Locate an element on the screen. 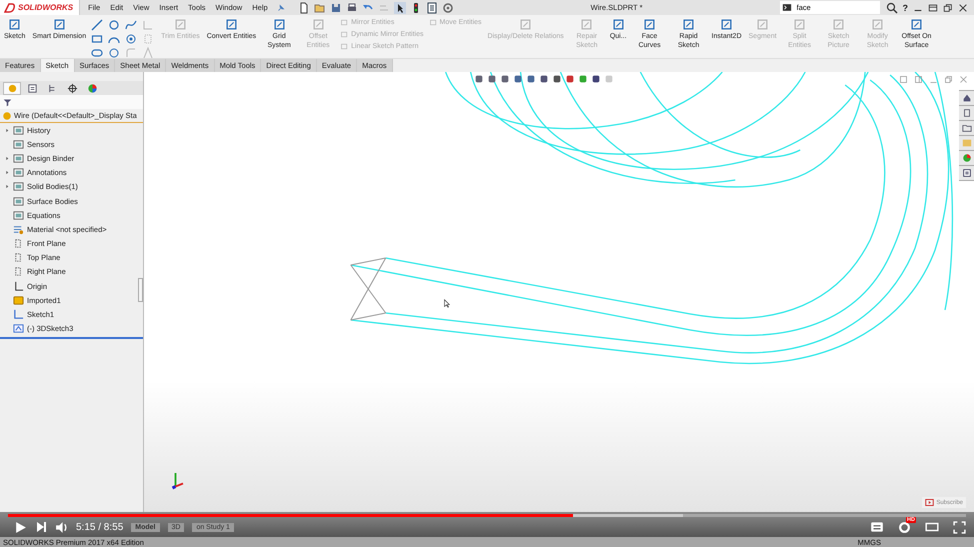 The image size is (974, 547). rollback-bar is located at coordinates (71, 337).